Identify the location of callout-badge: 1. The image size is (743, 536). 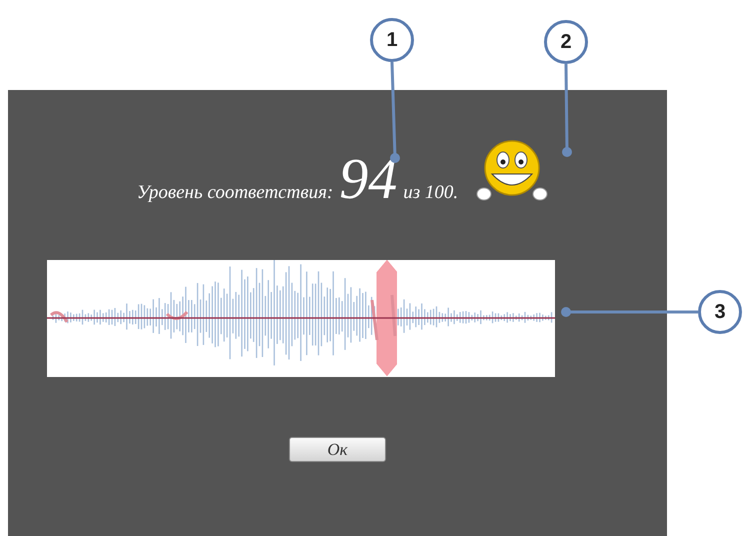
(392, 40).